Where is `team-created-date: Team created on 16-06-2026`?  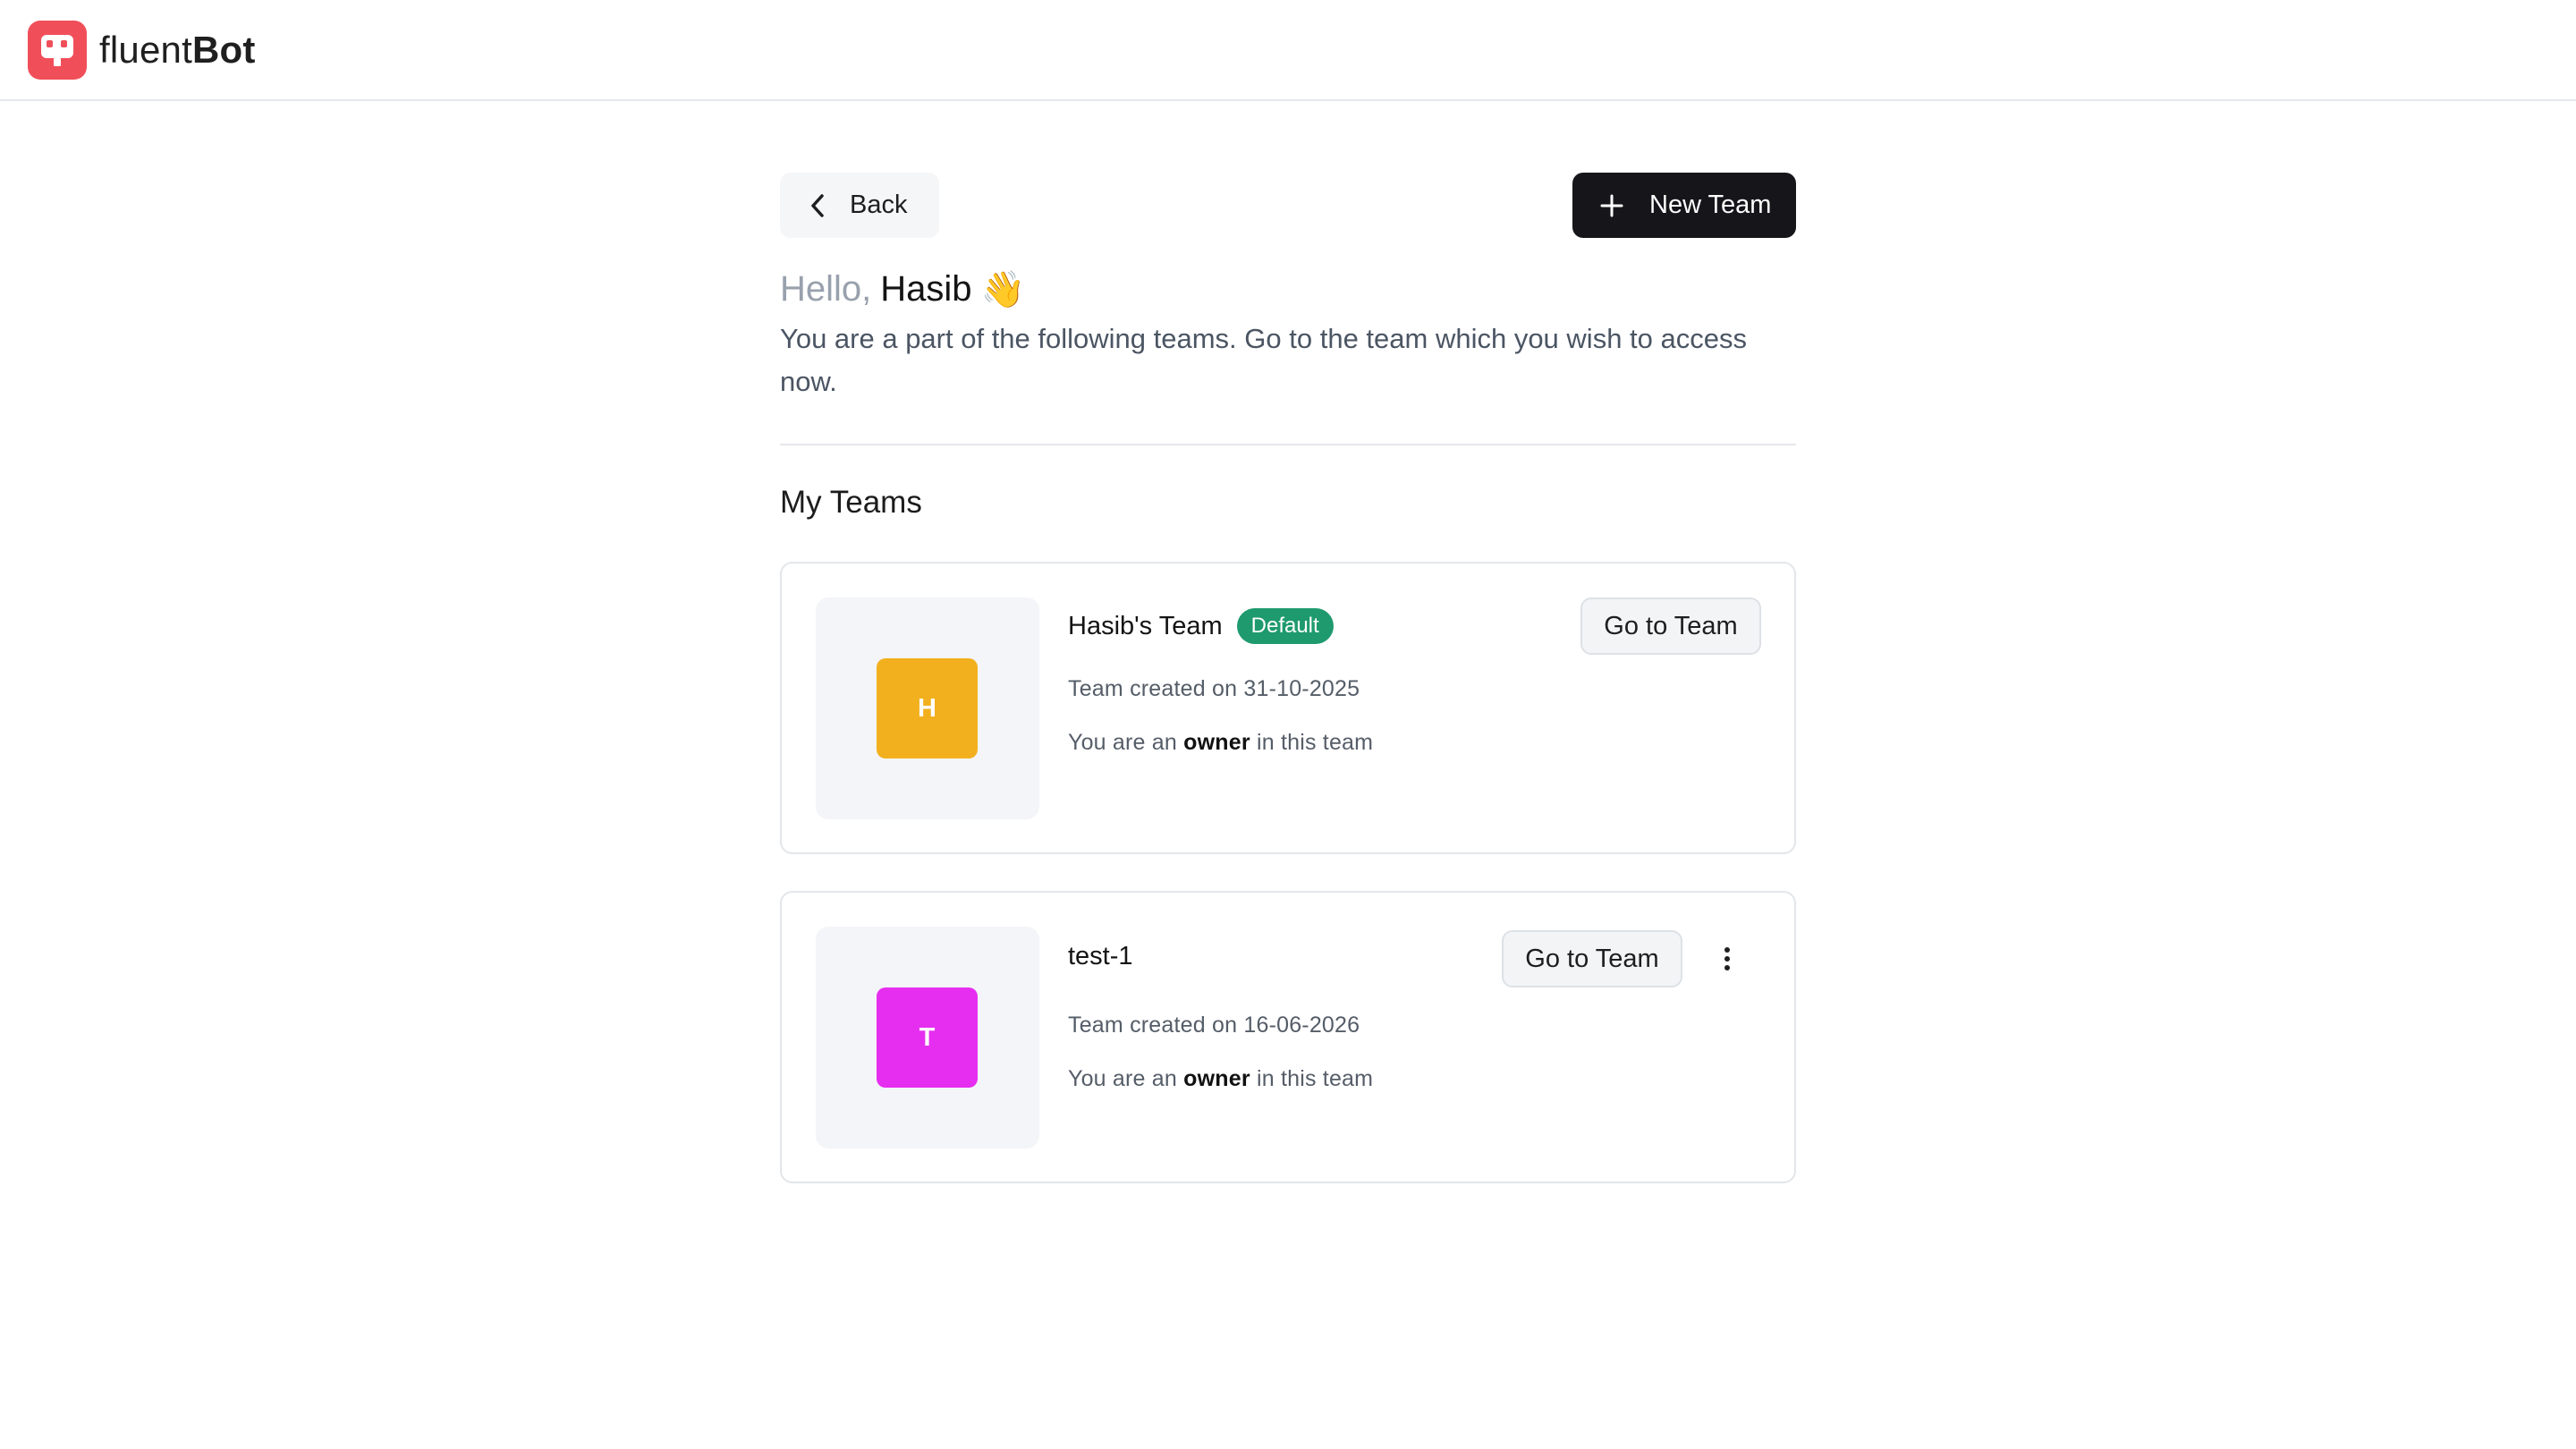 team-created-date: Team created on 16-06-2026 is located at coordinates (1214, 1025).